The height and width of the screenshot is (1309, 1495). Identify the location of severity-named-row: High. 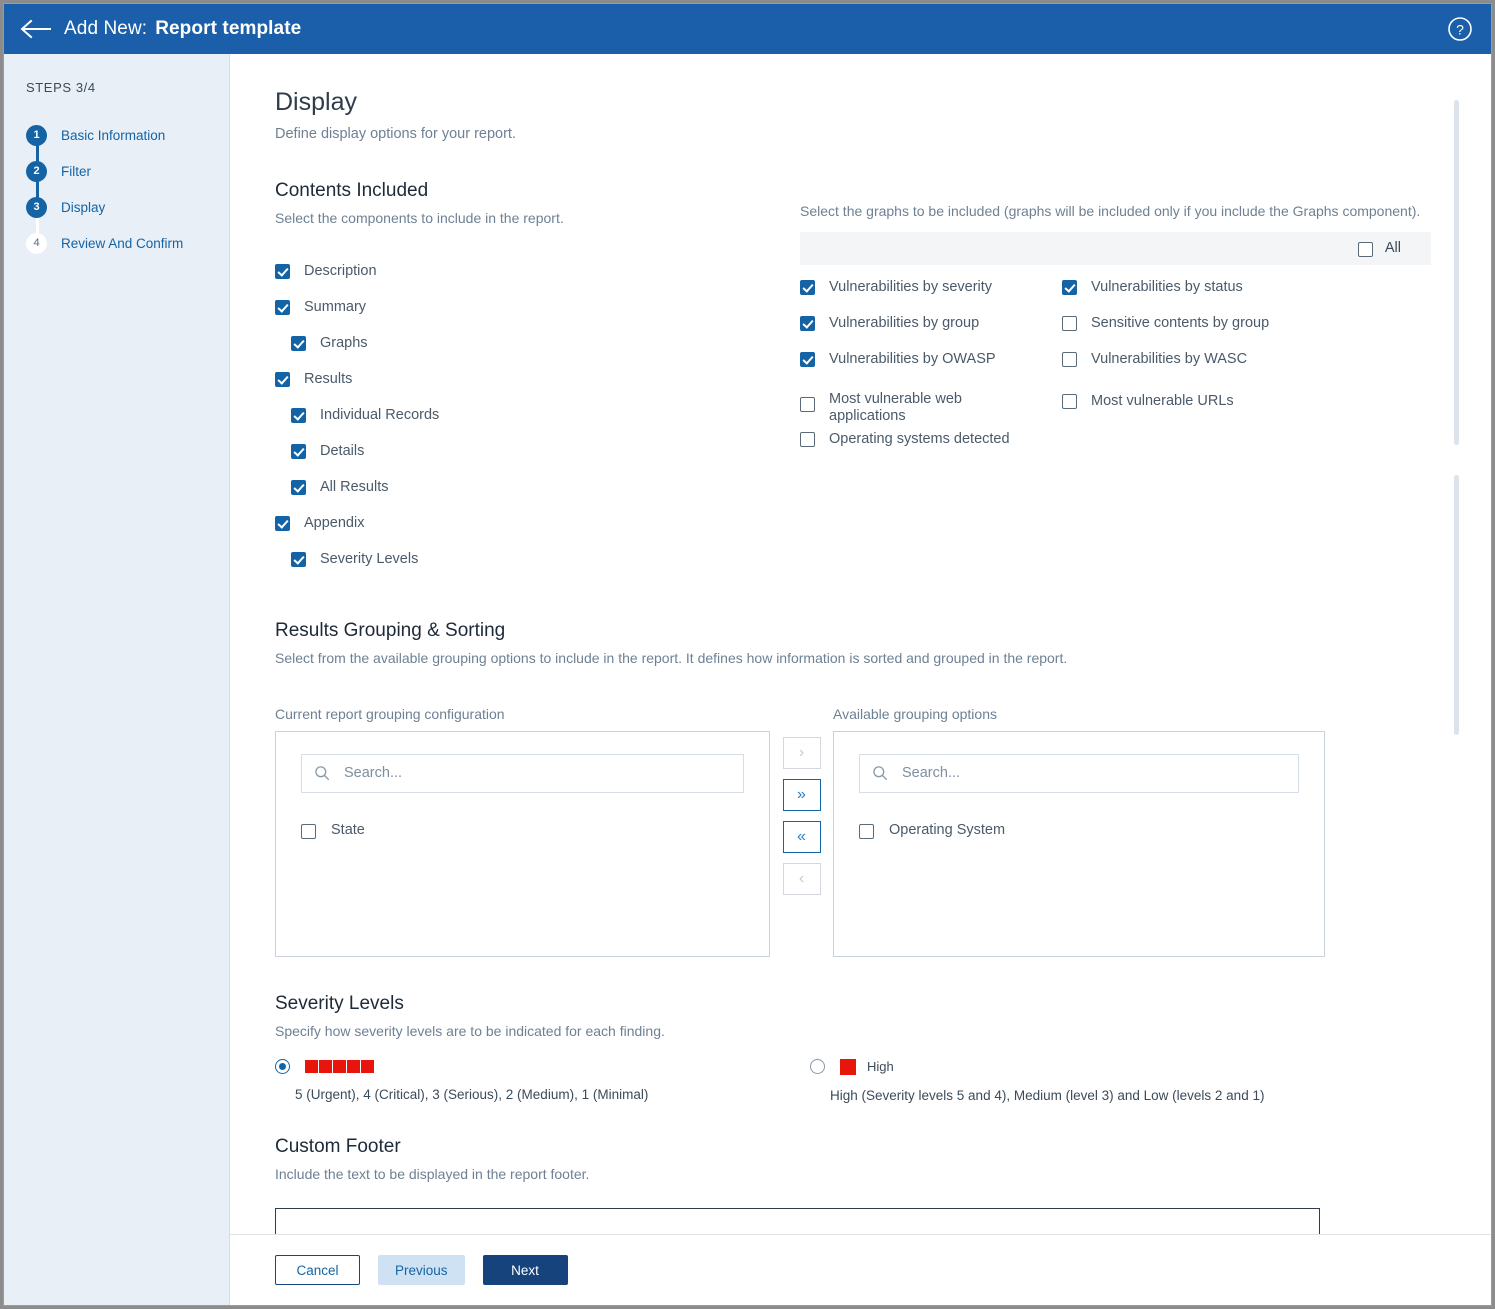
(1120, 1066).